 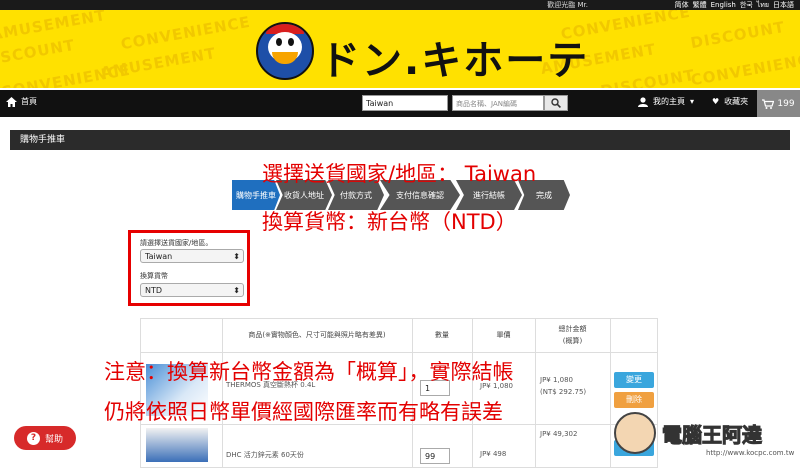 What do you see at coordinates (634, 400) in the screenshot?
I see `delete-button: 刪除` at bounding box center [634, 400].